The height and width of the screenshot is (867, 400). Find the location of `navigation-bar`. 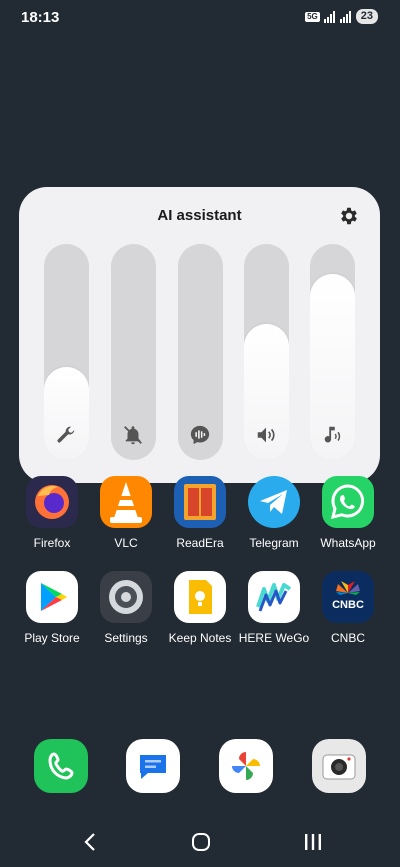

navigation-bar is located at coordinates (200, 838).